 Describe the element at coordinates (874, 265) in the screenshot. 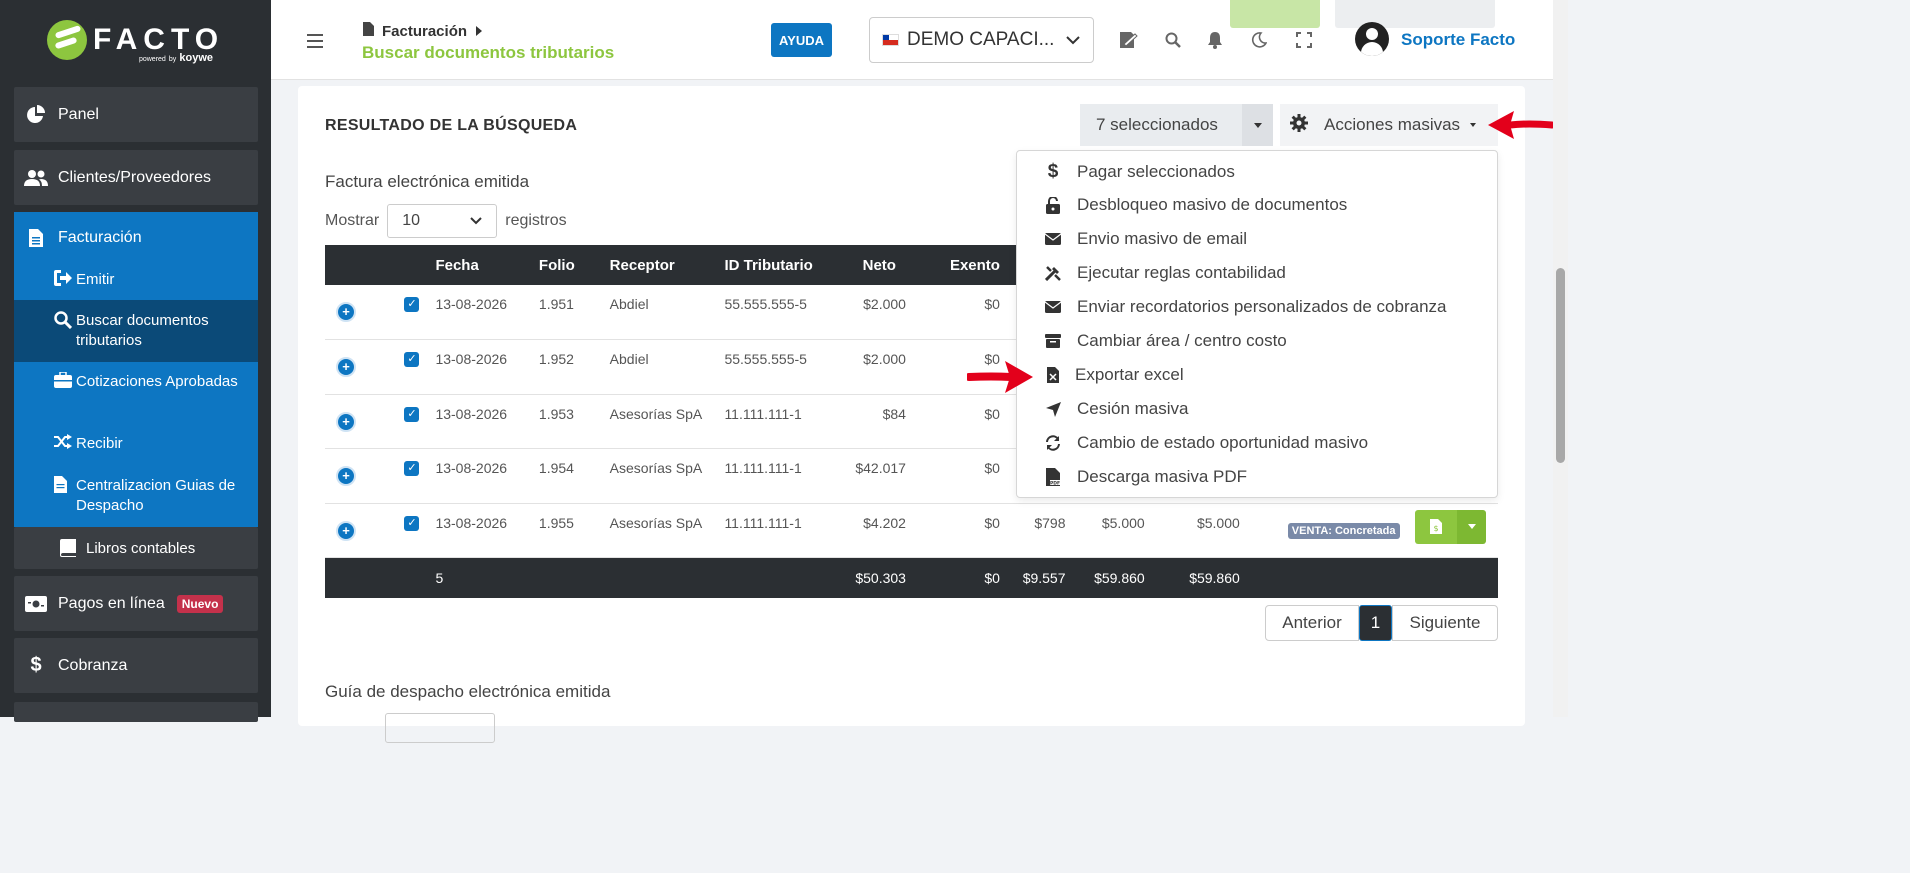

I see `col-neto: Neto` at that location.